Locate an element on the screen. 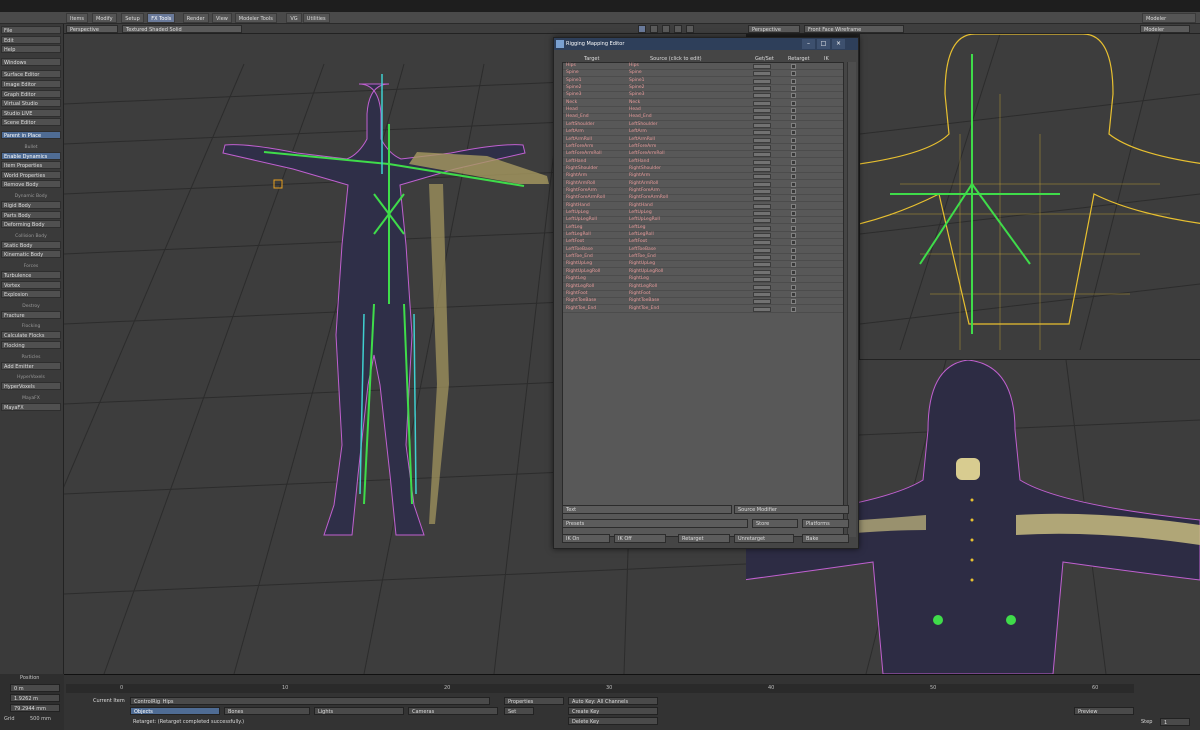 The height and width of the screenshot is (730, 1200). table-scrollbar is located at coordinates (851, 299).